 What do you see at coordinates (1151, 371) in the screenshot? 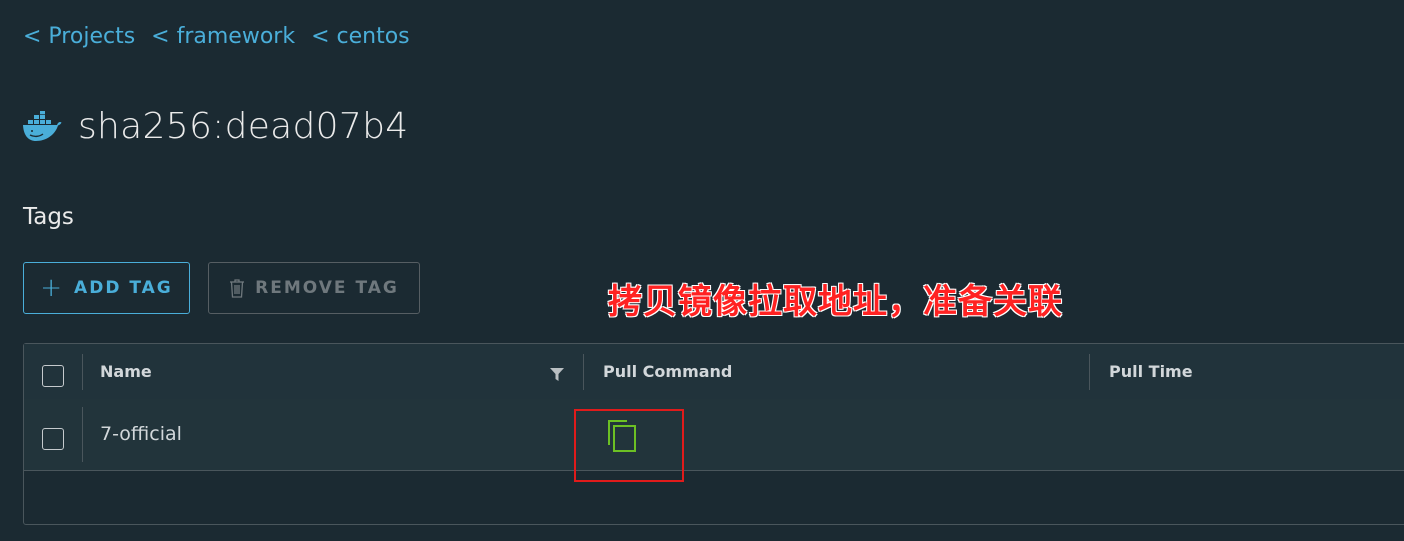
I see `column-header-pull-time: Pull Time` at bounding box center [1151, 371].